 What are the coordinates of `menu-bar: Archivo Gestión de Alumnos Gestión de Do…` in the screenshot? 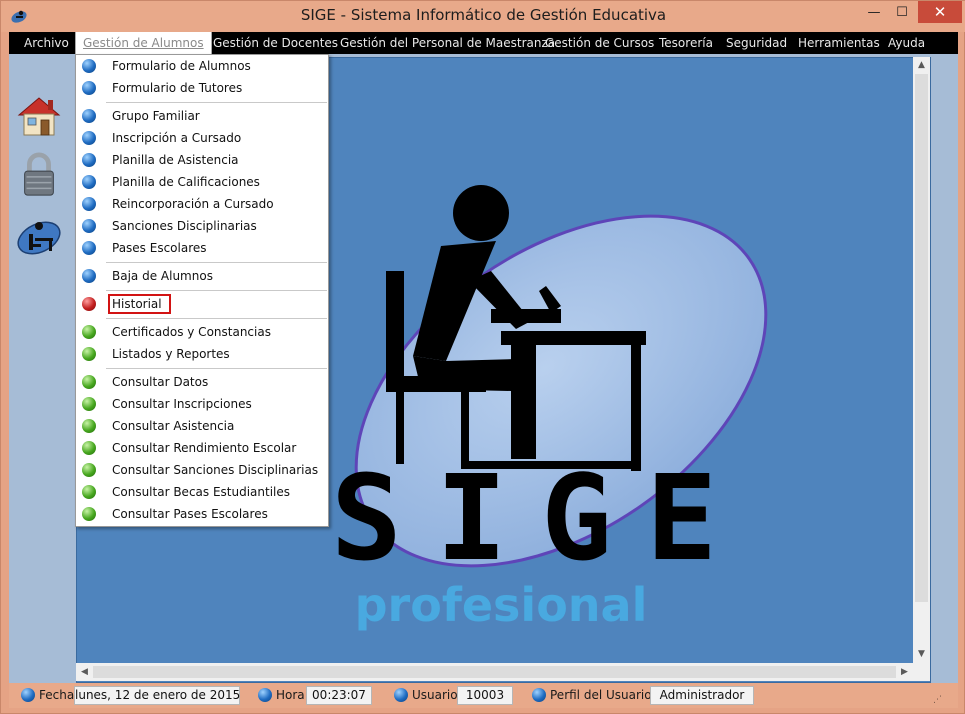 It's located at (483, 43).